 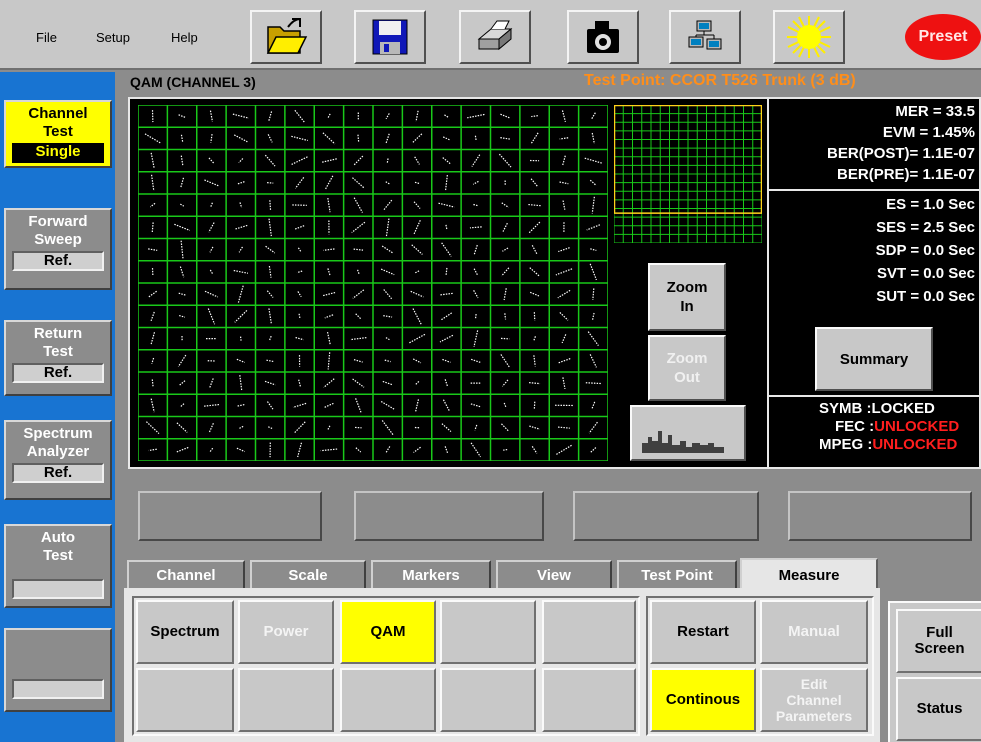 What do you see at coordinates (495, 37) in the screenshot?
I see `print-button` at bounding box center [495, 37].